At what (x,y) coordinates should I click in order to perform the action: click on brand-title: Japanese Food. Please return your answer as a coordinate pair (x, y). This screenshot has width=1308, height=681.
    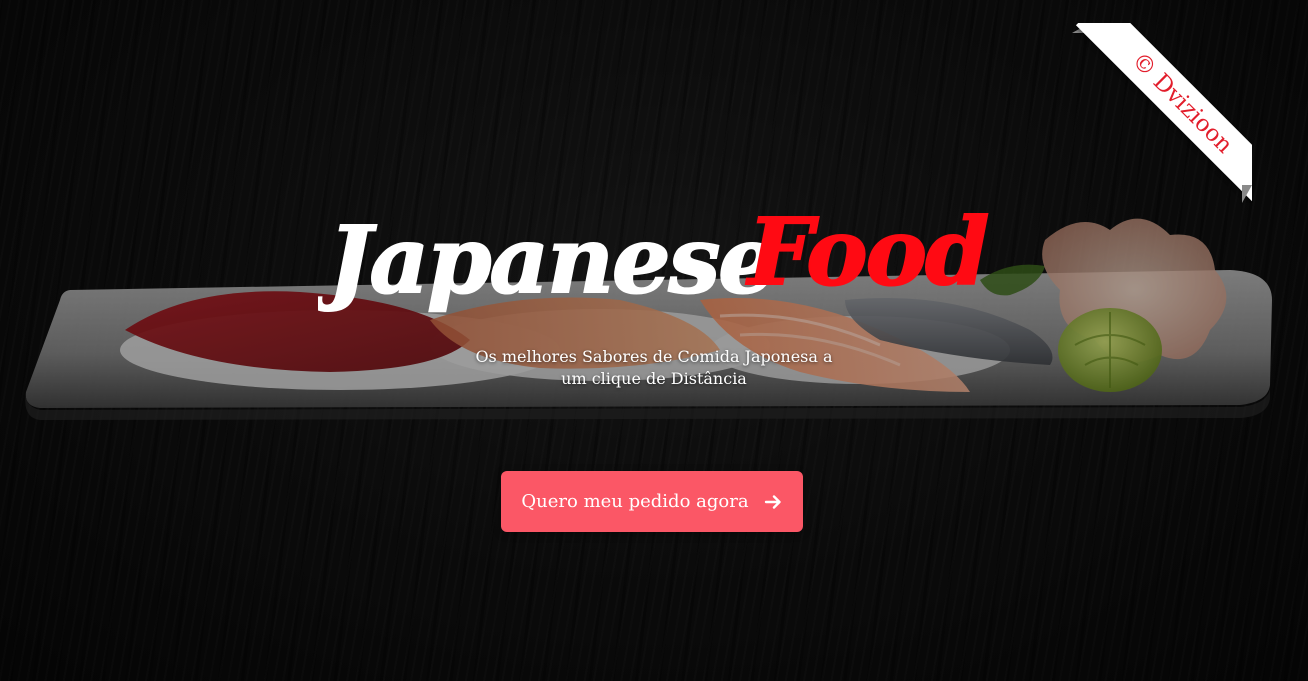
    Looking at the image, I should click on (654, 256).